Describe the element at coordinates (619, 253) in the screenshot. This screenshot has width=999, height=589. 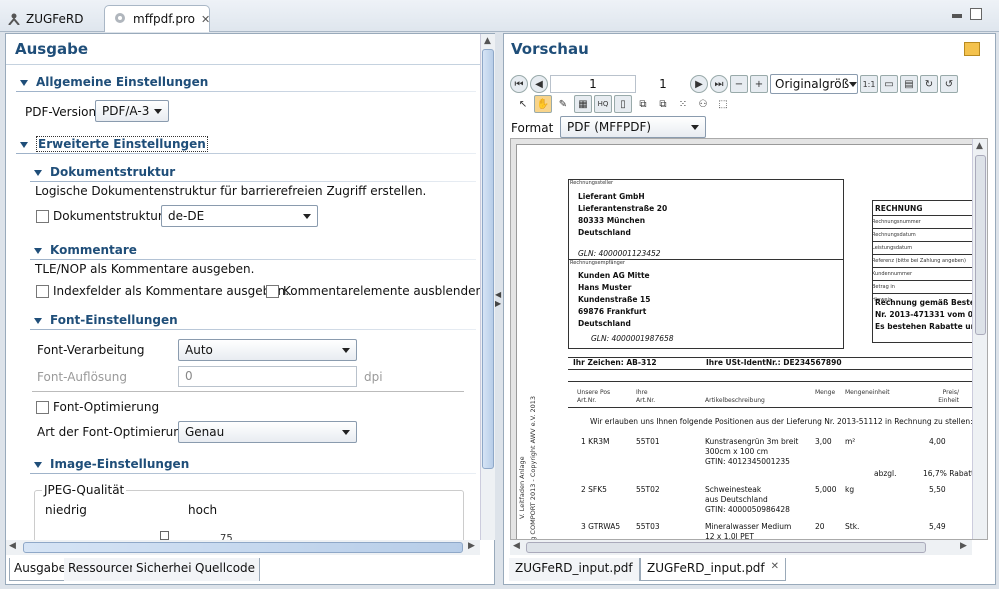
I see `sender-gln: GLN: 4000001123452` at that location.